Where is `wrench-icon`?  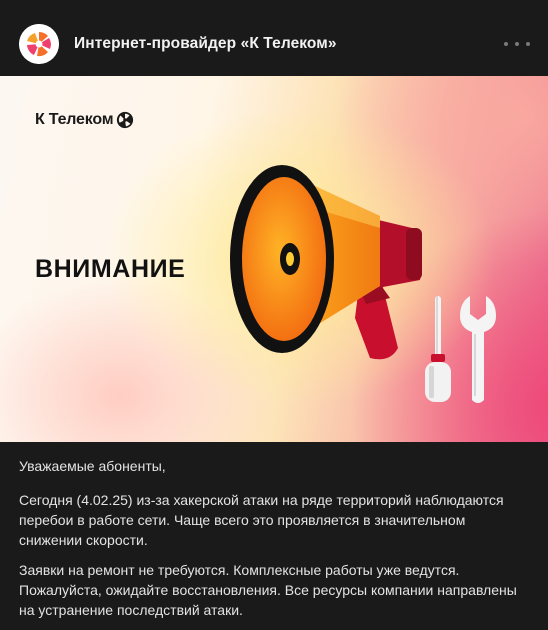
wrench-icon is located at coordinates (478, 349).